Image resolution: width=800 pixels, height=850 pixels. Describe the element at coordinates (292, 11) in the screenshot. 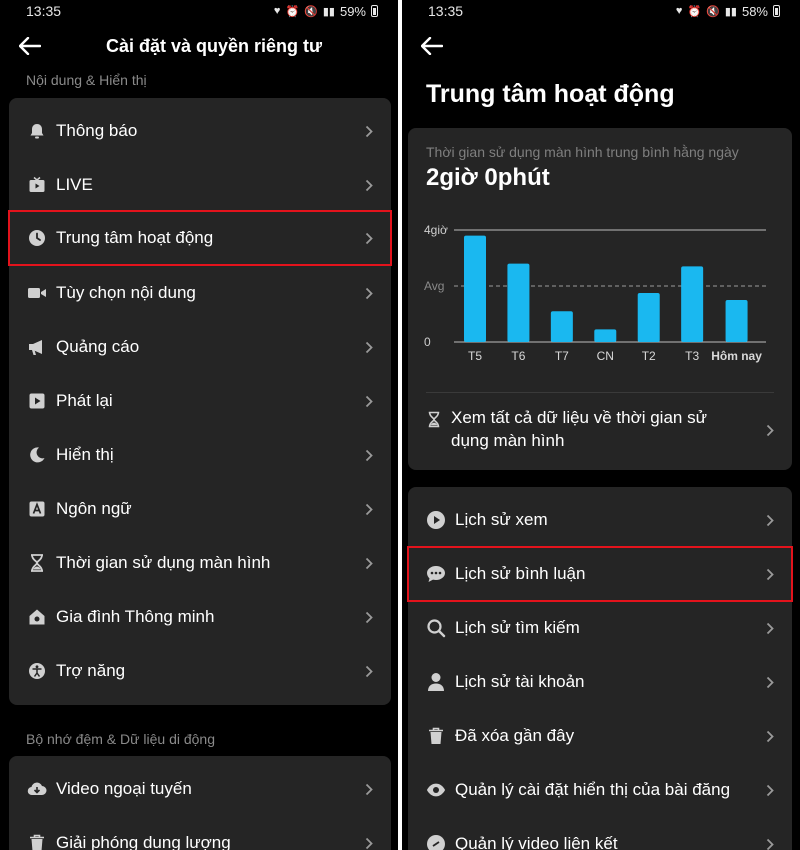

I see `alarm-icon: ⏰` at that location.